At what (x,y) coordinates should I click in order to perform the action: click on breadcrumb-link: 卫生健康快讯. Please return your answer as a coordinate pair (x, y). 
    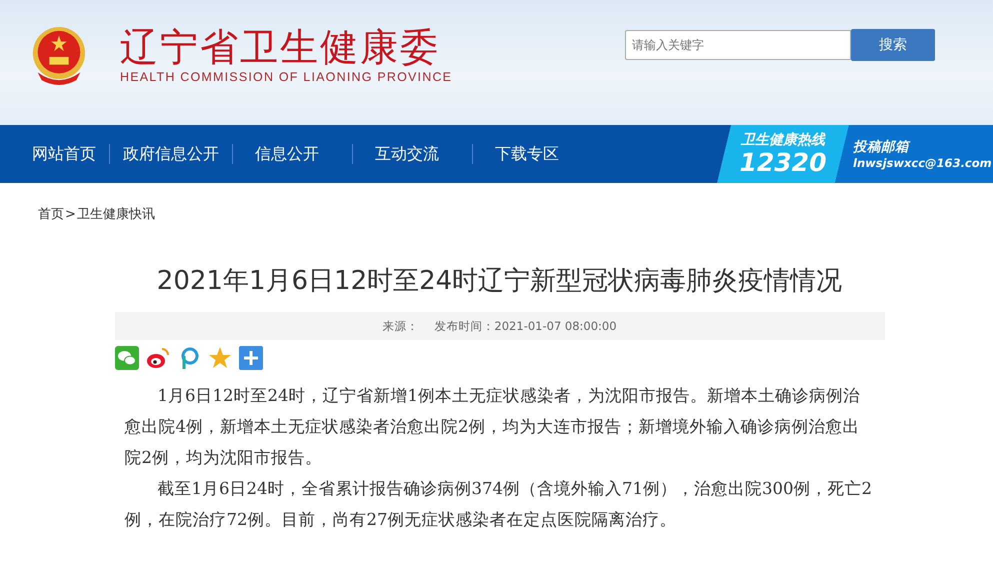
    Looking at the image, I should click on (115, 214).